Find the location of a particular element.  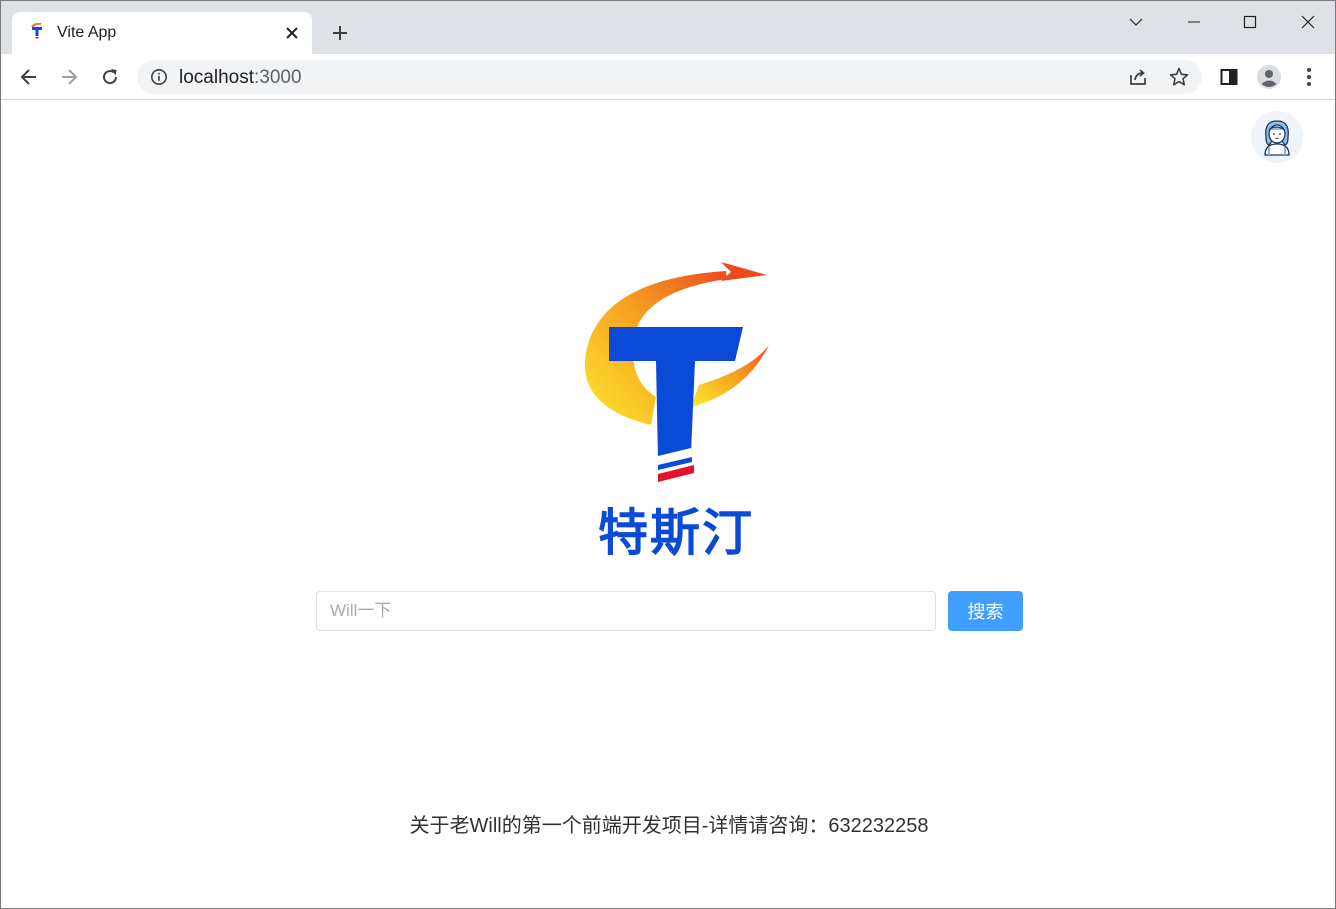

chevron-down-icon is located at coordinates (1136, 22).